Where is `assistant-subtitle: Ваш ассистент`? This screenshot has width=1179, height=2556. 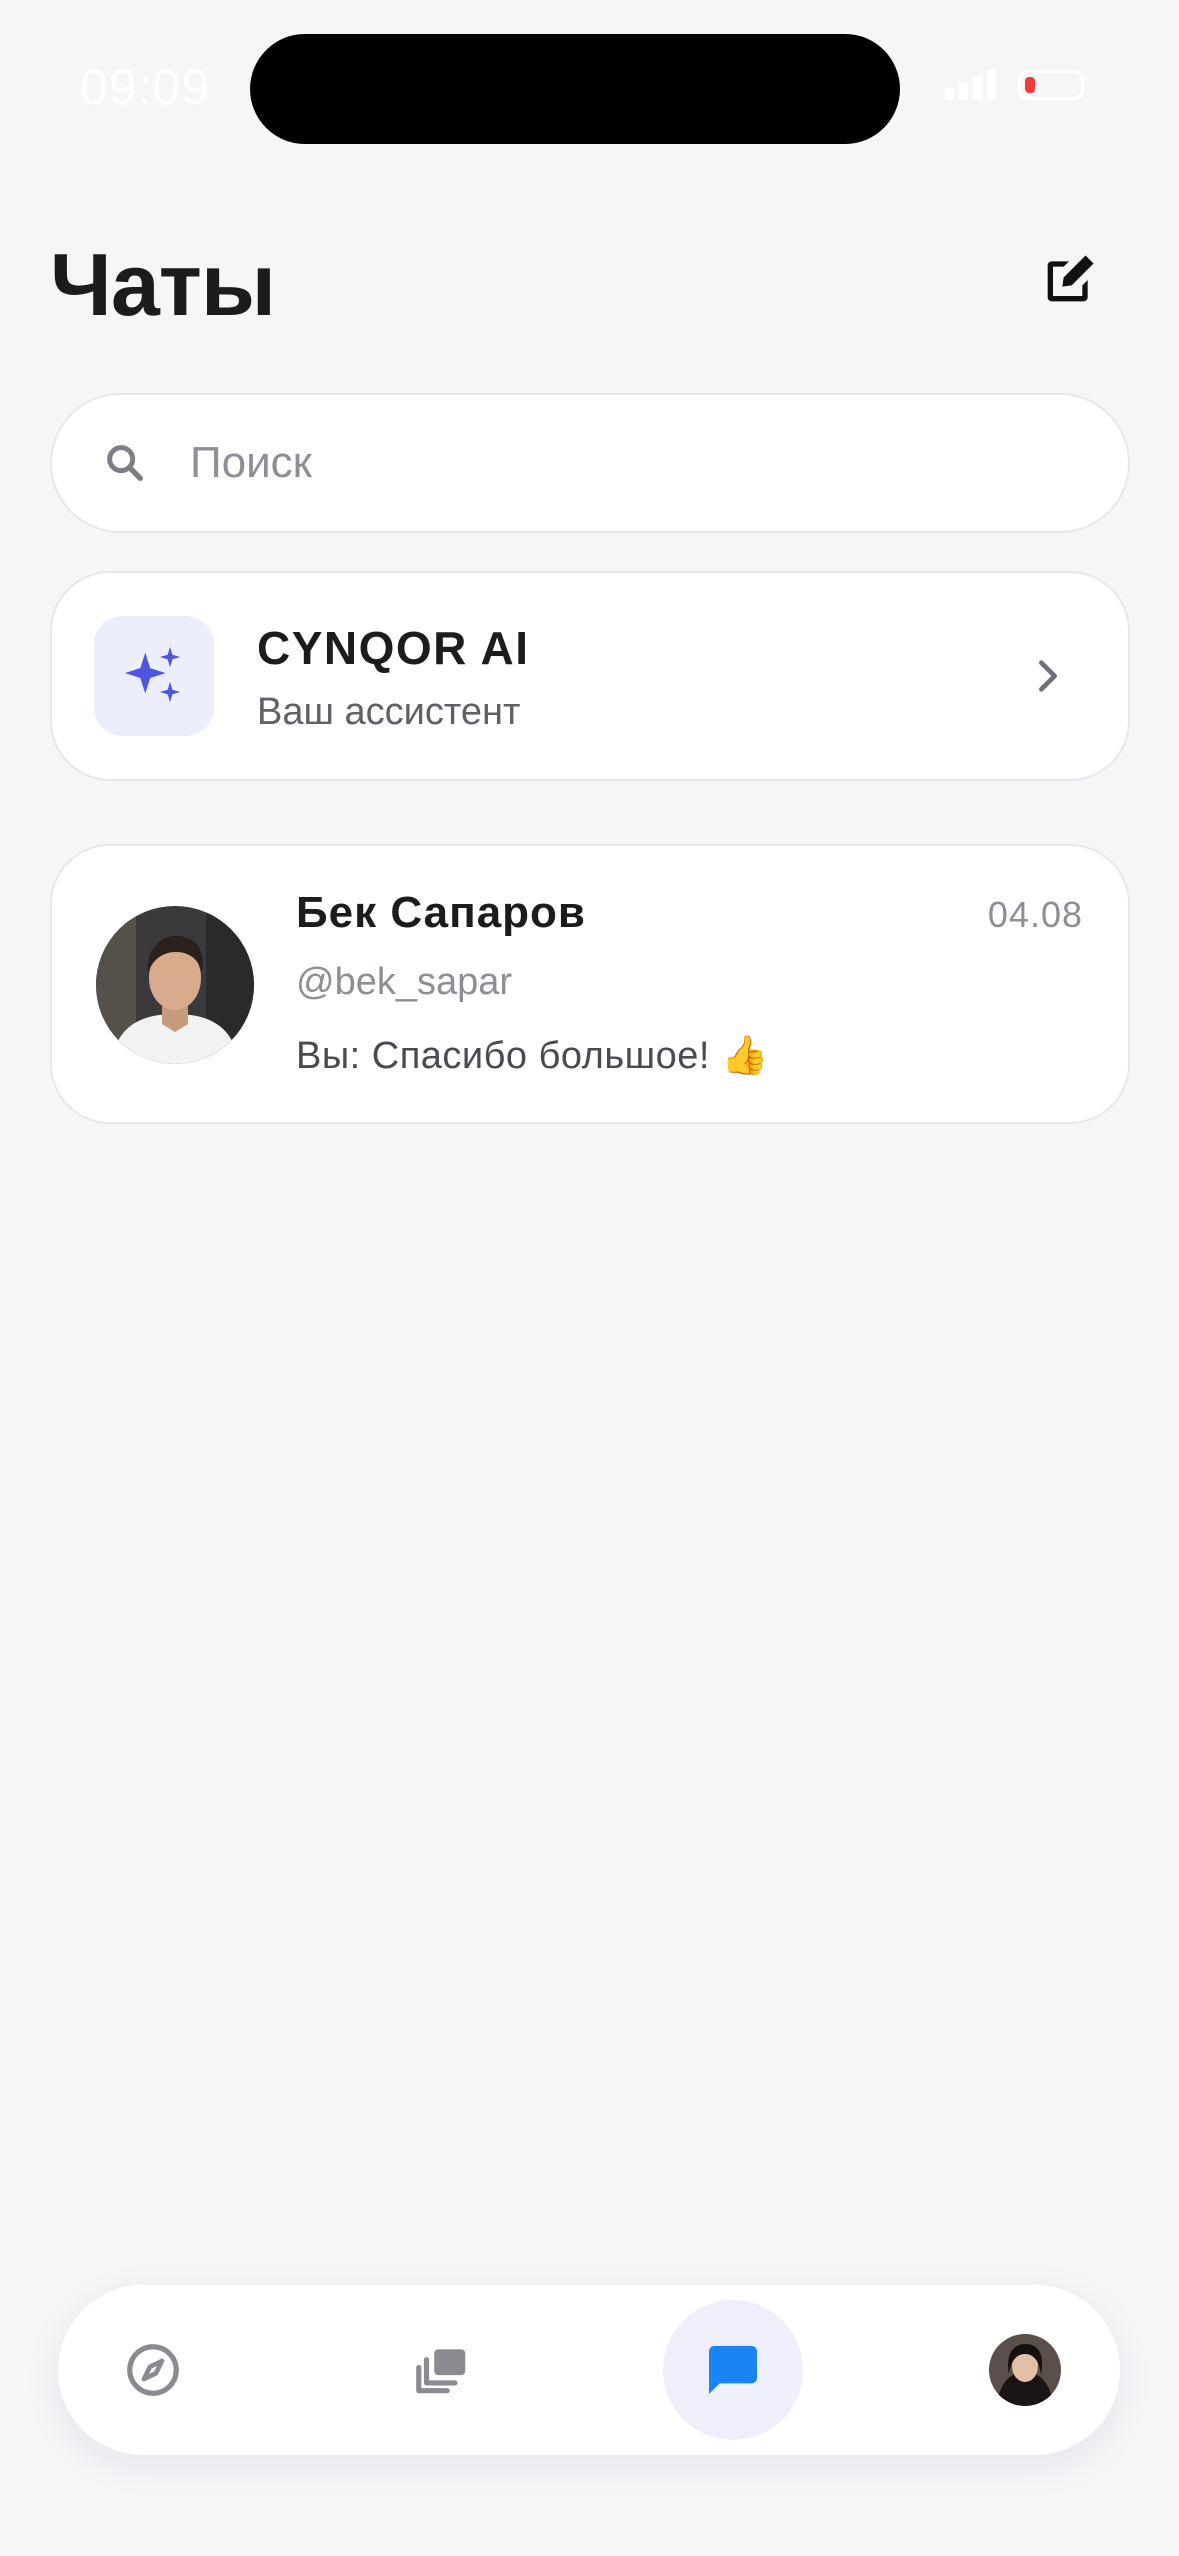
assistant-subtitle: Ваш ассистент is located at coordinates (389, 712).